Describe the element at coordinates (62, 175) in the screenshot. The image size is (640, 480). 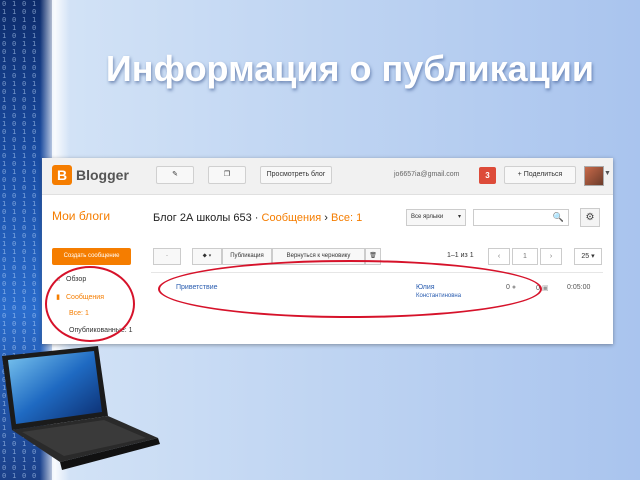
I see `blogger-logo-icon: B` at that location.